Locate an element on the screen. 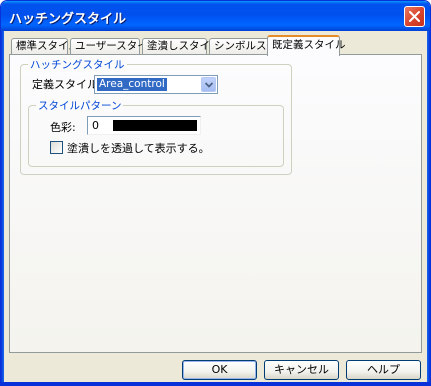  cancel-button: キャンセル is located at coordinates (301, 370).